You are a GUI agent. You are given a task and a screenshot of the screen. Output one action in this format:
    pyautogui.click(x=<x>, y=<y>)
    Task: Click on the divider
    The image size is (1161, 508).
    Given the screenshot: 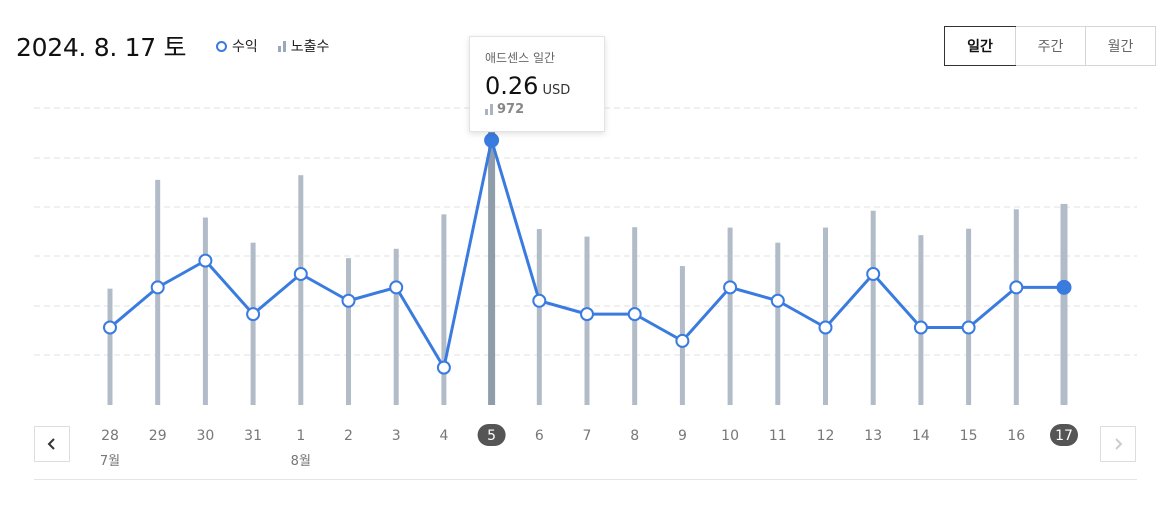 What is the action you would take?
    pyautogui.click(x=585, y=479)
    